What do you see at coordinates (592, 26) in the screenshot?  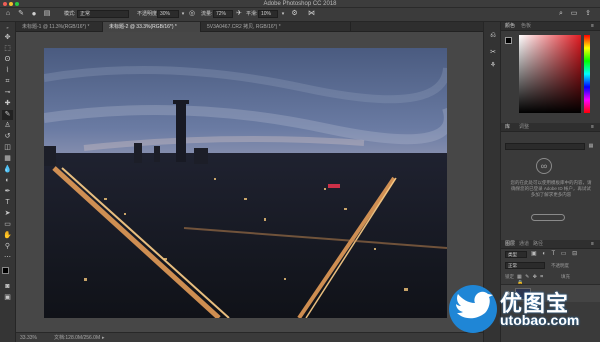 I see `color-panel-menu-icon: ≡` at bounding box center [592, 26].